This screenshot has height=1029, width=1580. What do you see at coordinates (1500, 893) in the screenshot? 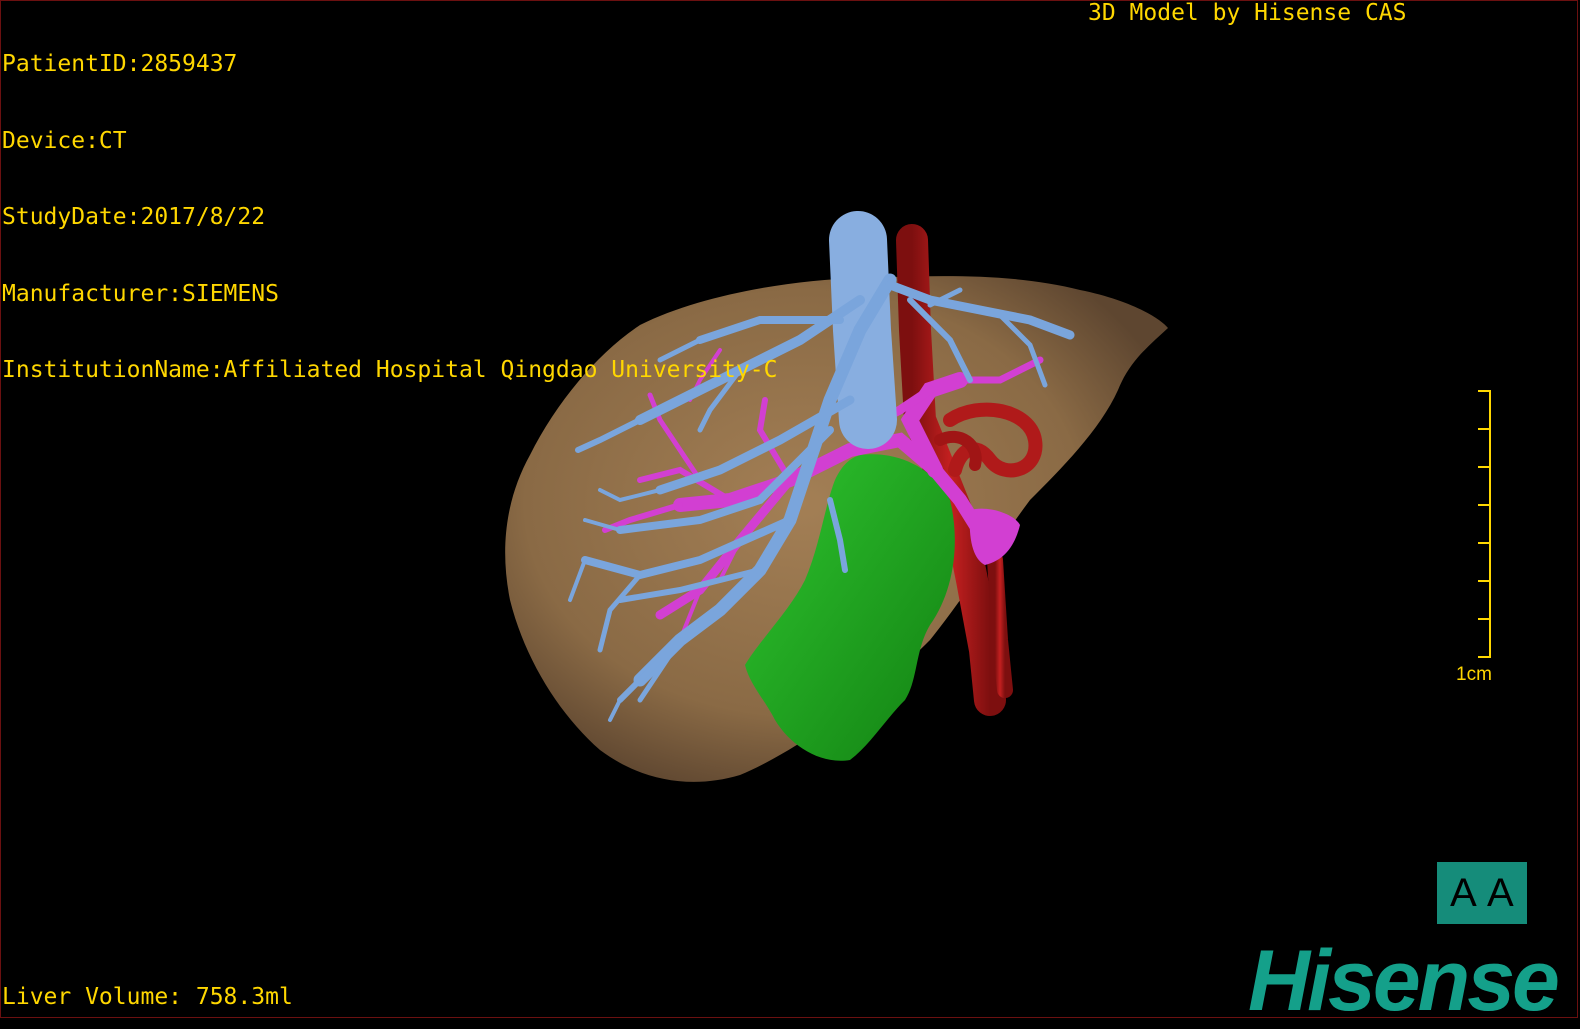
I see `a-icon: A` at bounding box center [1500, 893].